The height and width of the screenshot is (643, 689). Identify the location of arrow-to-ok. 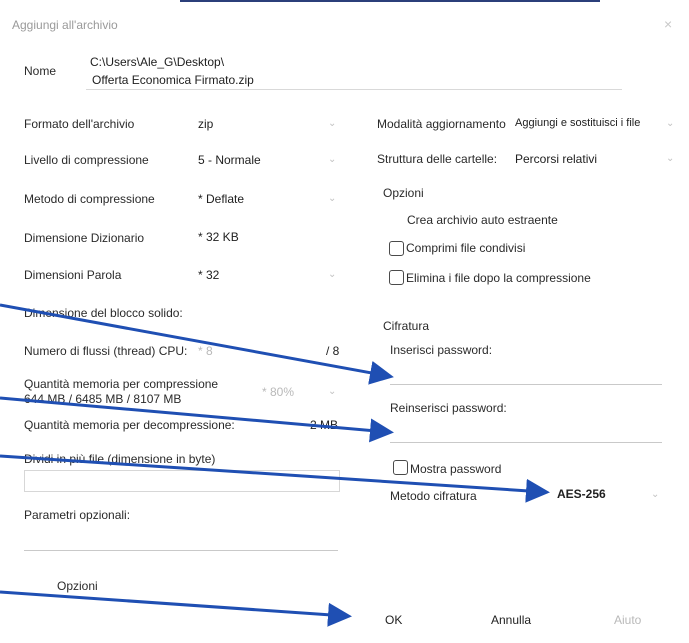
(176, 608).